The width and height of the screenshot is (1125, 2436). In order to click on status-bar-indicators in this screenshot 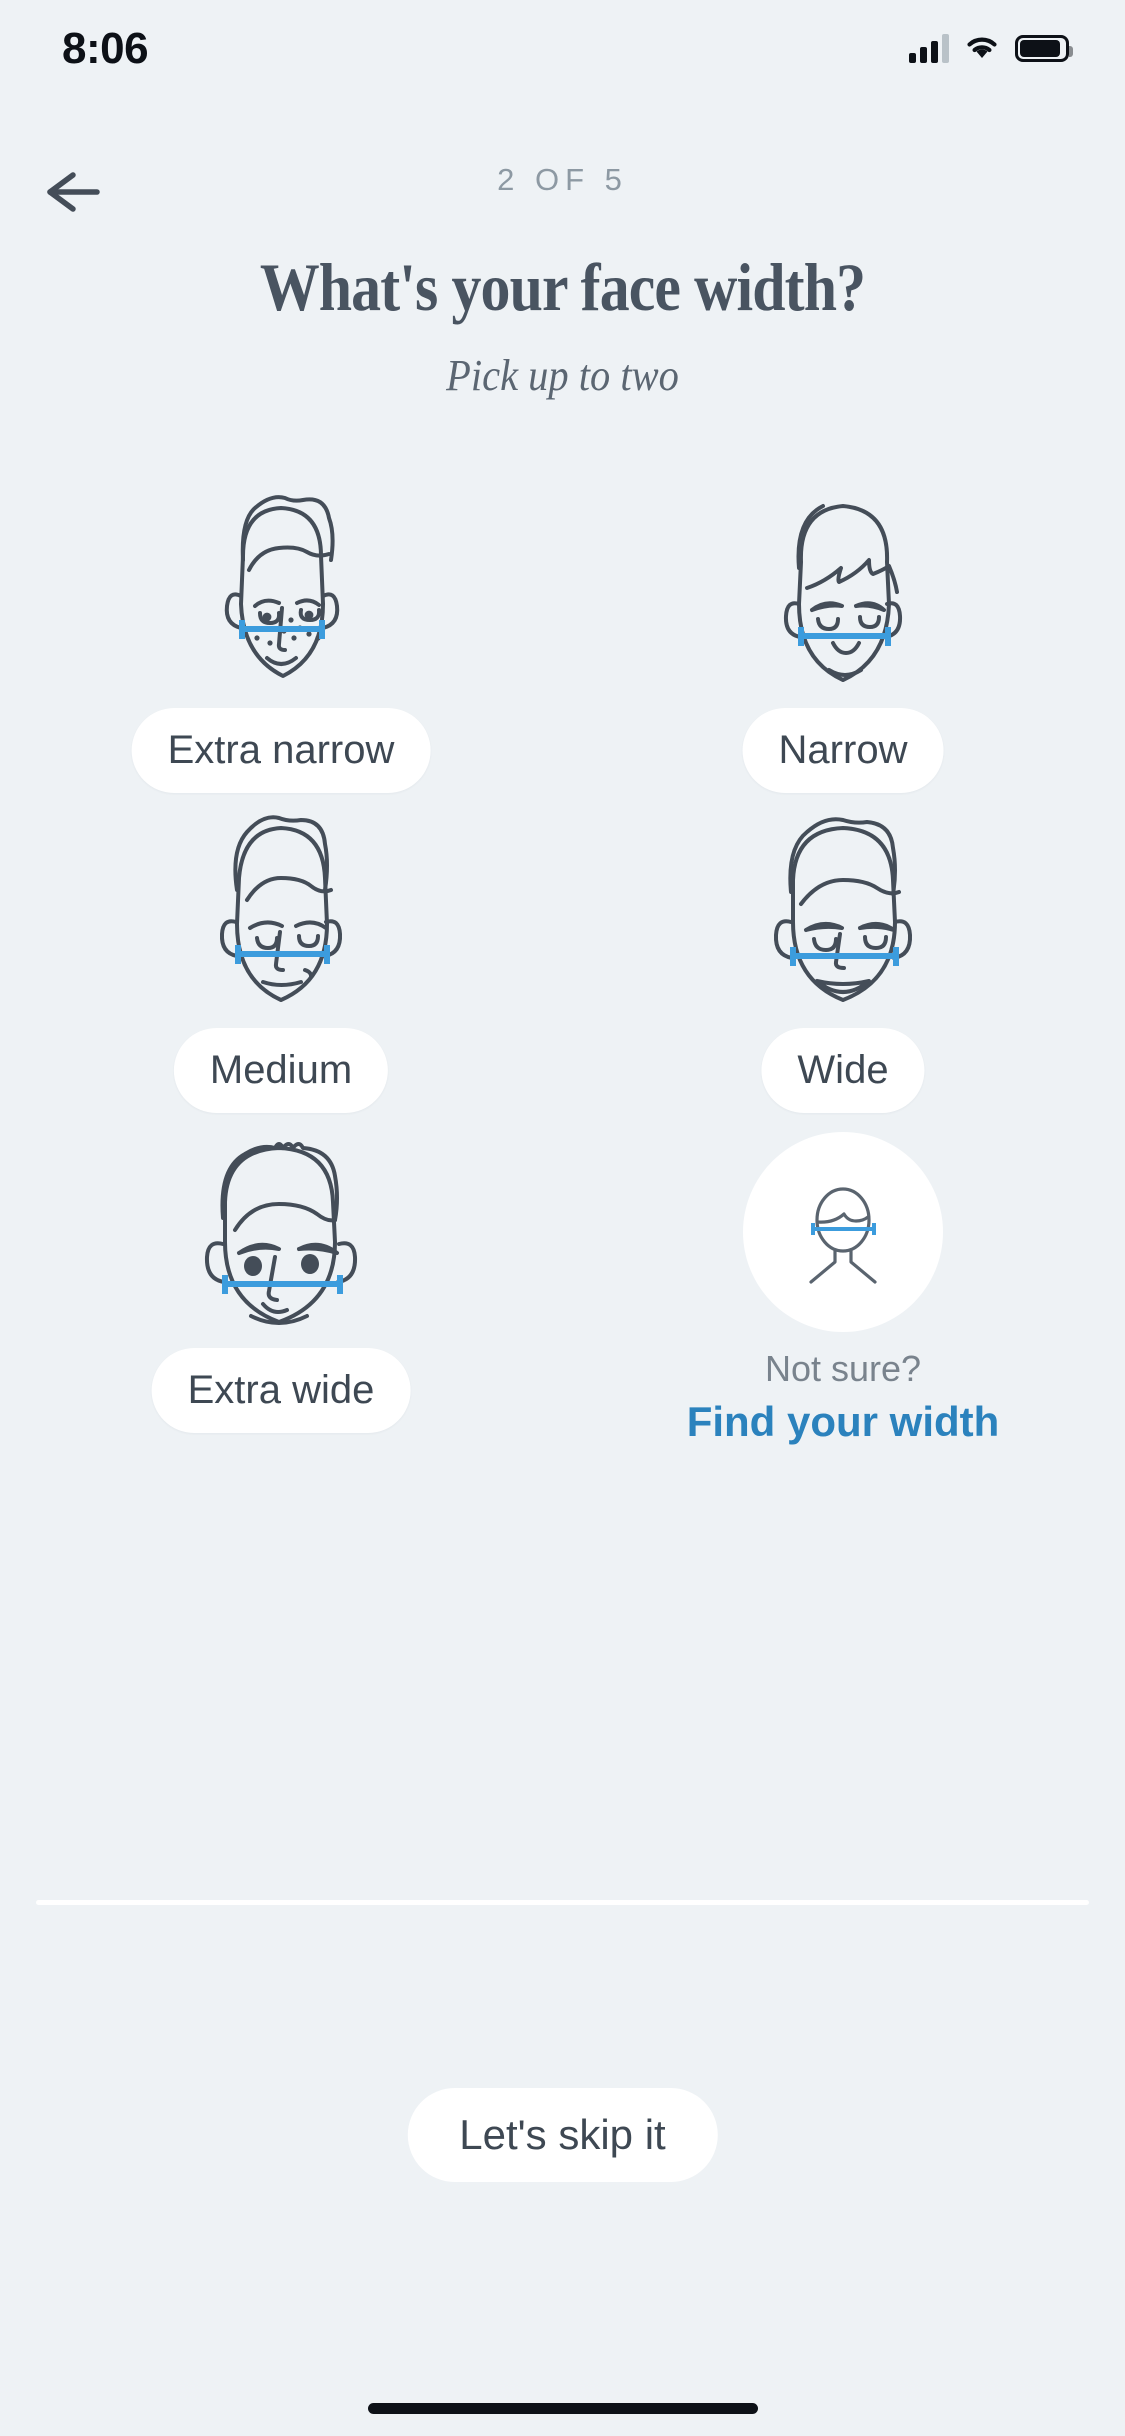, I will do `click(991, 48)`.